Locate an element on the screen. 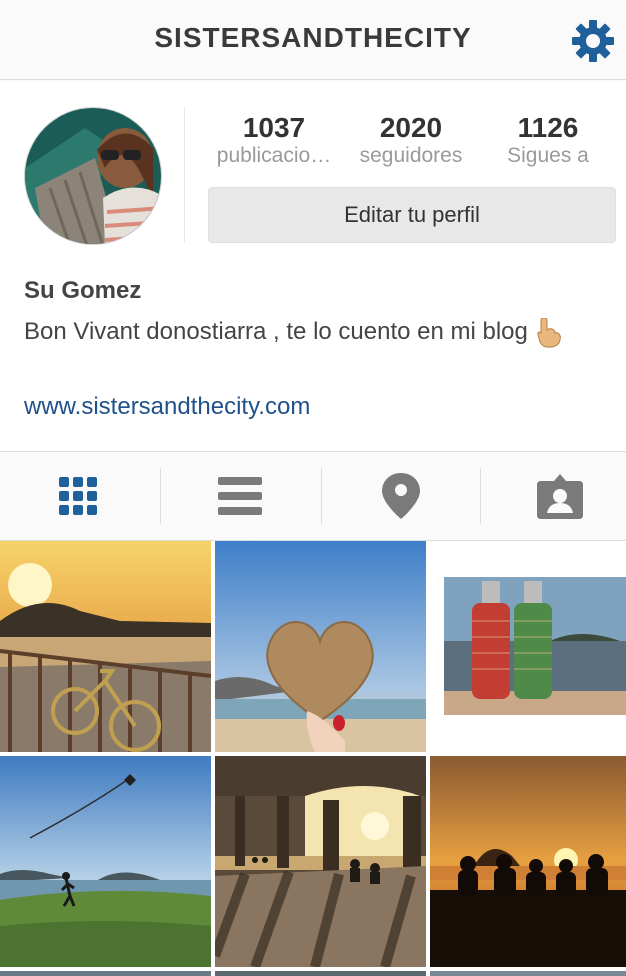  list-icon is located at coordinates (240, 496).